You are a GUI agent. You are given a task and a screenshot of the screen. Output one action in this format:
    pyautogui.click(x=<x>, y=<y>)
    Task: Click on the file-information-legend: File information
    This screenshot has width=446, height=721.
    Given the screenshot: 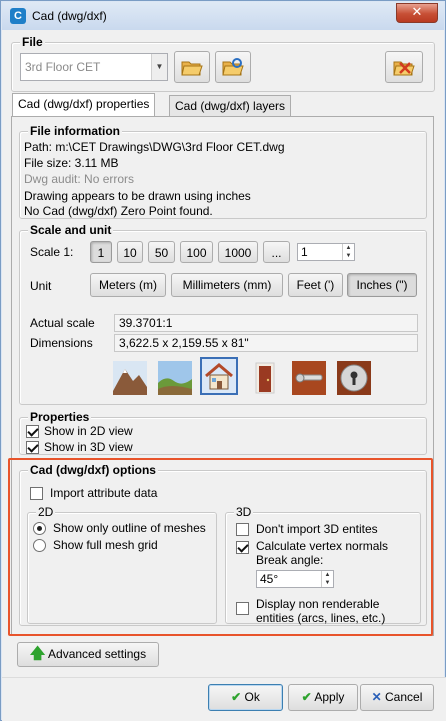 What is the action you would take?
    pyautogui.click(x=75, y=131)
    